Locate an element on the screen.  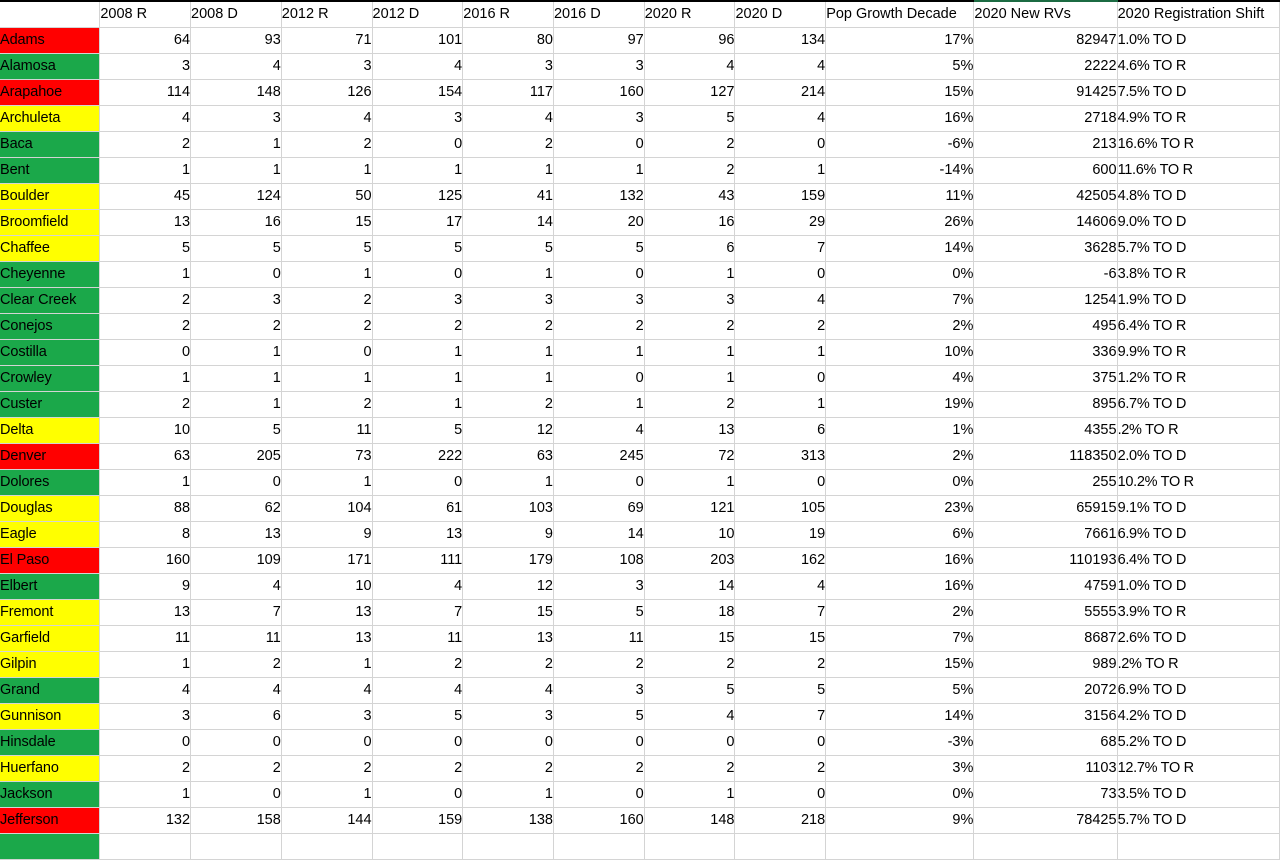
cell-r2008: 63 is located at coordinates (145, 456).